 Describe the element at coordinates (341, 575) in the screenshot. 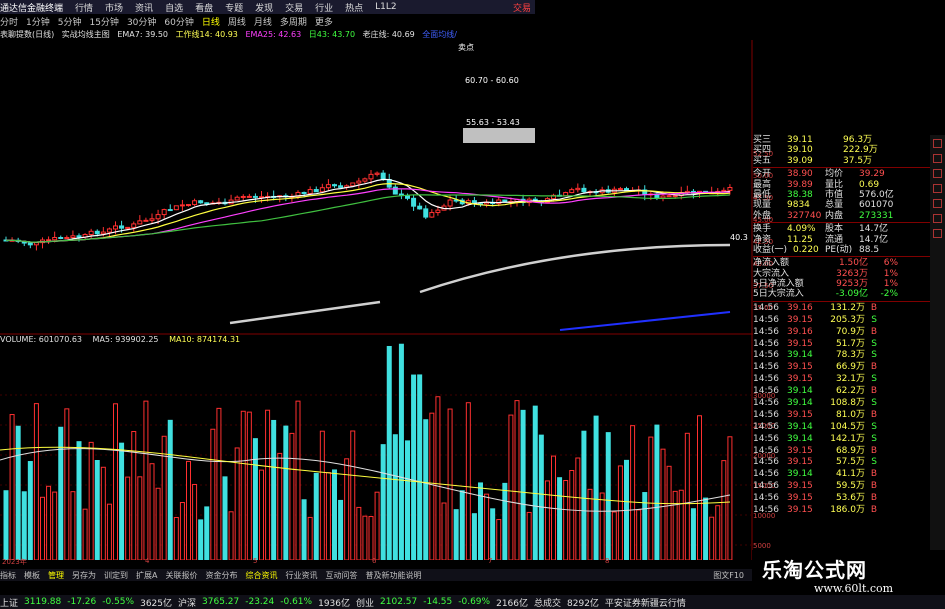

I see `bottom-tab: 互动问答` at that location.